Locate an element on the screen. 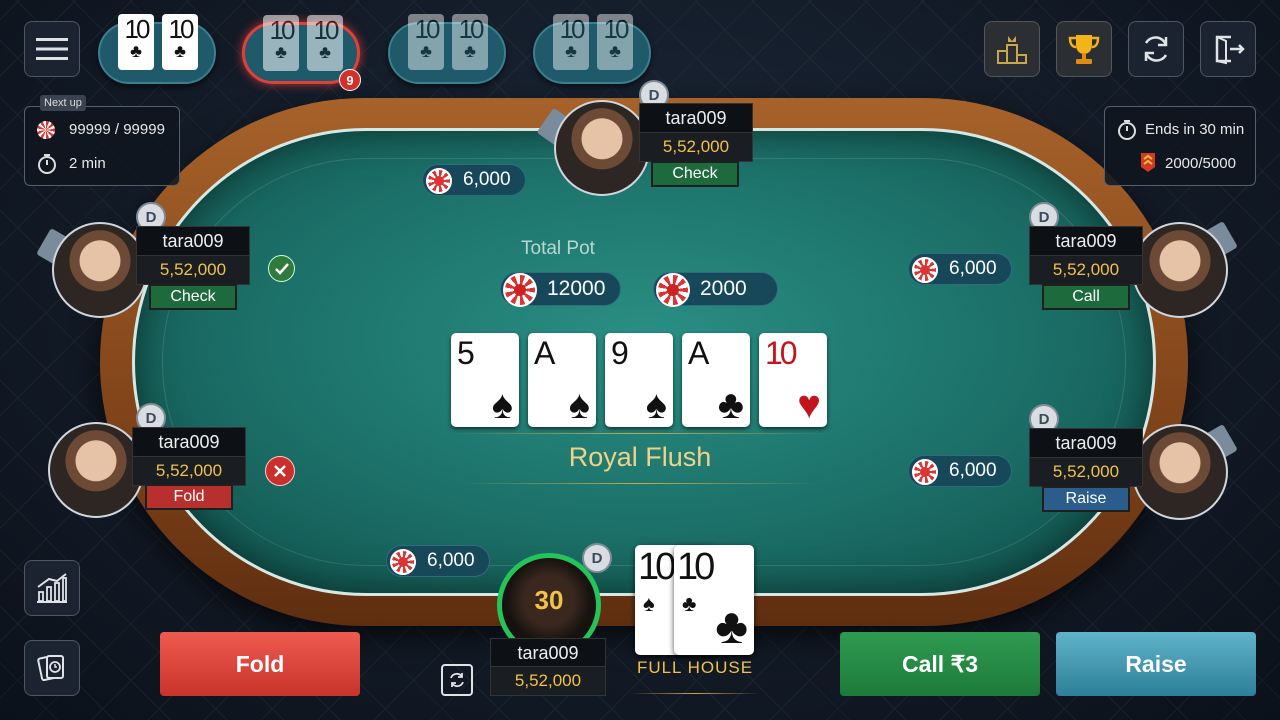  player-action: Fold is located at coordinates (189, 497).